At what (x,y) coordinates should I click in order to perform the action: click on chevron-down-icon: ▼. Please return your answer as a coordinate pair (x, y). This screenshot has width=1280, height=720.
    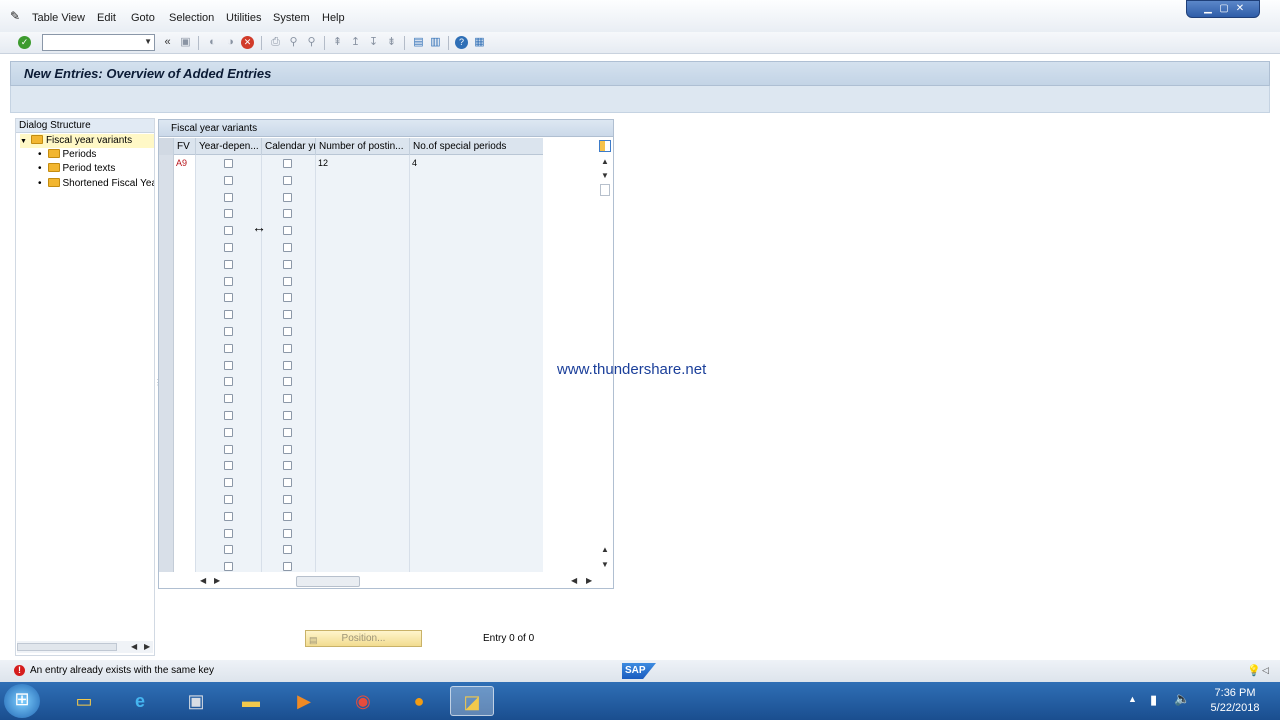
    Looking at the image, I should click on (148, 41).